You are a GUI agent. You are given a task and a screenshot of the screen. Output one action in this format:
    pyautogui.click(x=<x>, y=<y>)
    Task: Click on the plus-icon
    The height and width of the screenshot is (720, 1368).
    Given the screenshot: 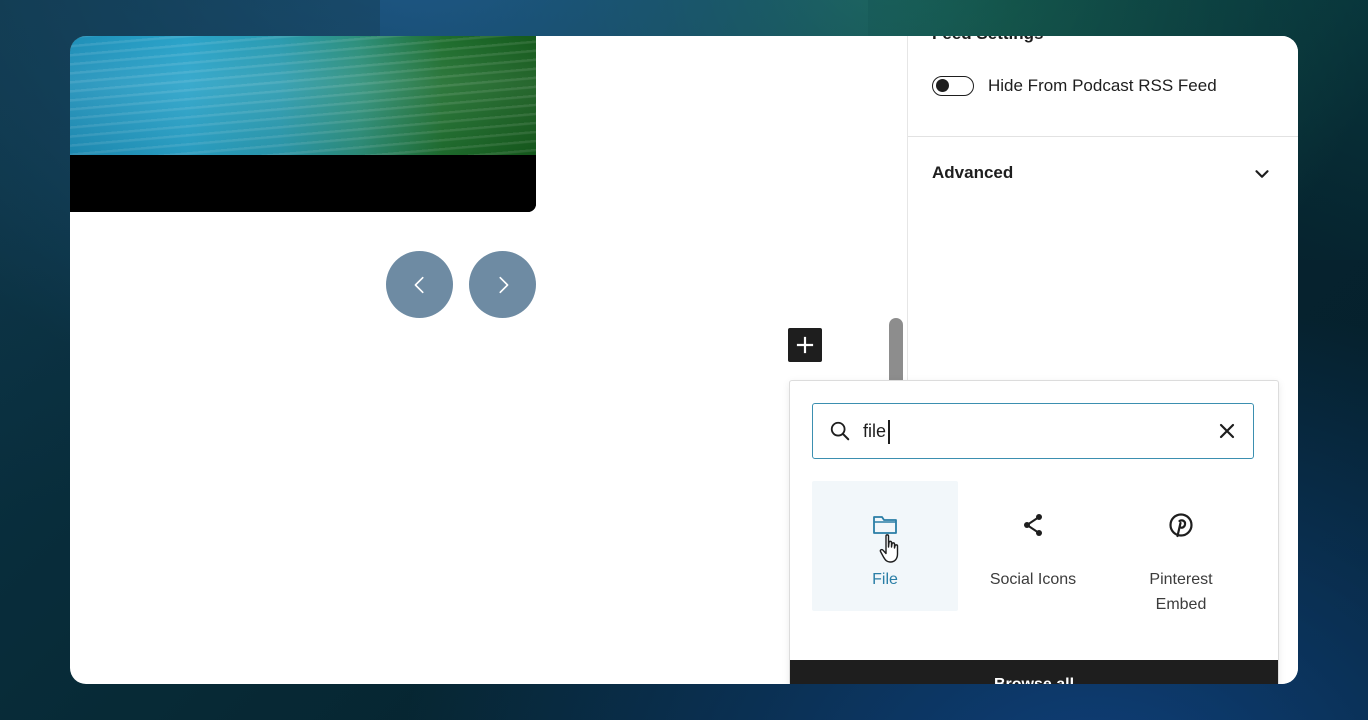 What is the action you would take?
    pyautogui.click(x=805, y=345)
    